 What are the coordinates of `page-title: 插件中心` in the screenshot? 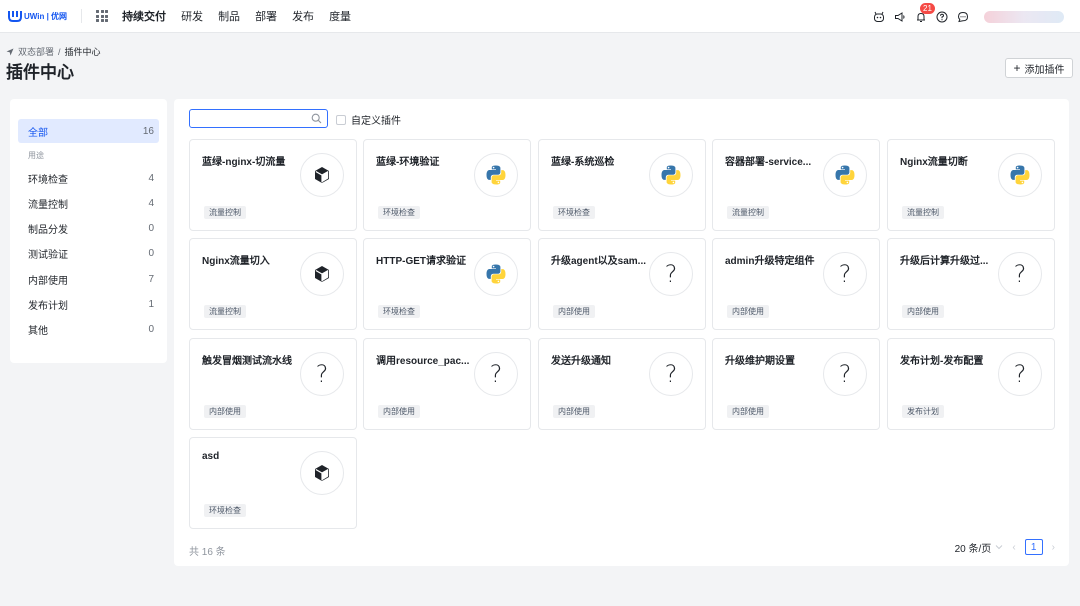 It's located at (40, 72).